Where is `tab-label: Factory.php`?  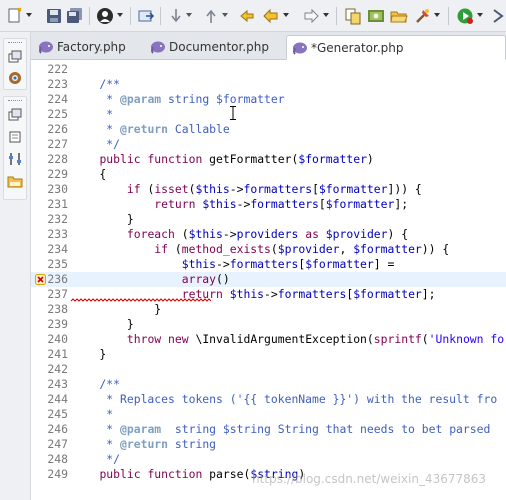
tab-label: Factory.php is located at coordinates (91, 47).